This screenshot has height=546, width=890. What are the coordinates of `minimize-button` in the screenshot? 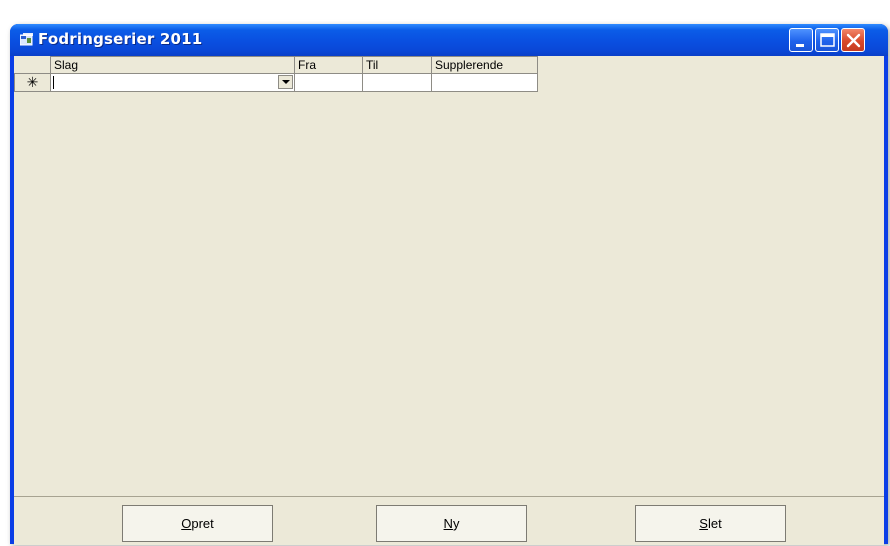 It's located at (801, 40).